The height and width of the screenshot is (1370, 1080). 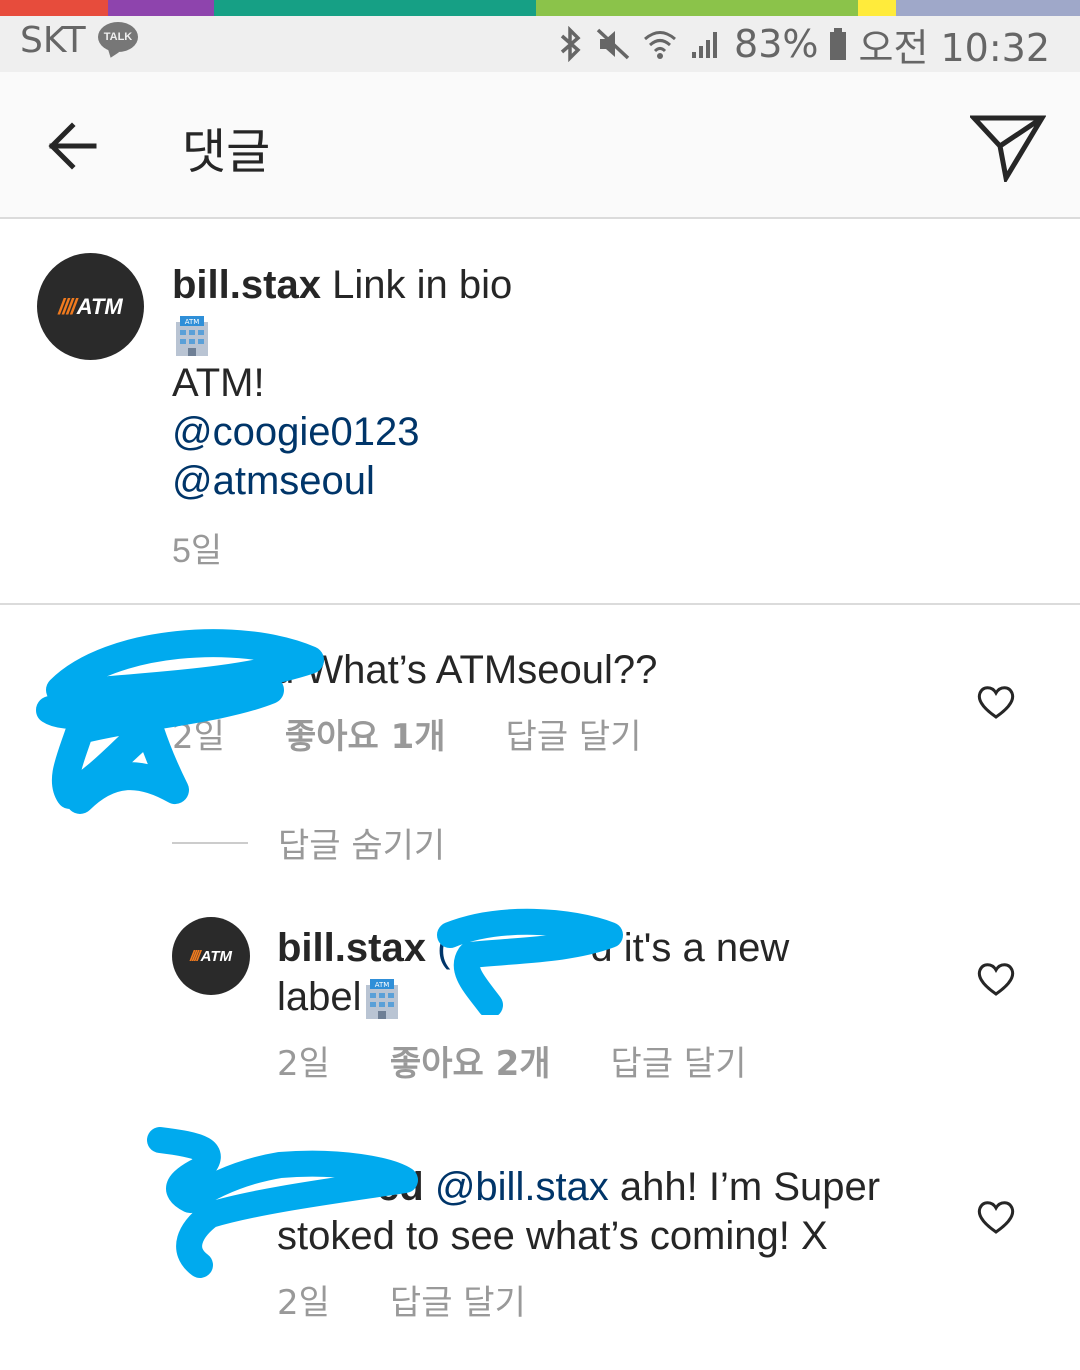 I want to click on caption-line-atm: ATM!, so click(x=218, y=383).